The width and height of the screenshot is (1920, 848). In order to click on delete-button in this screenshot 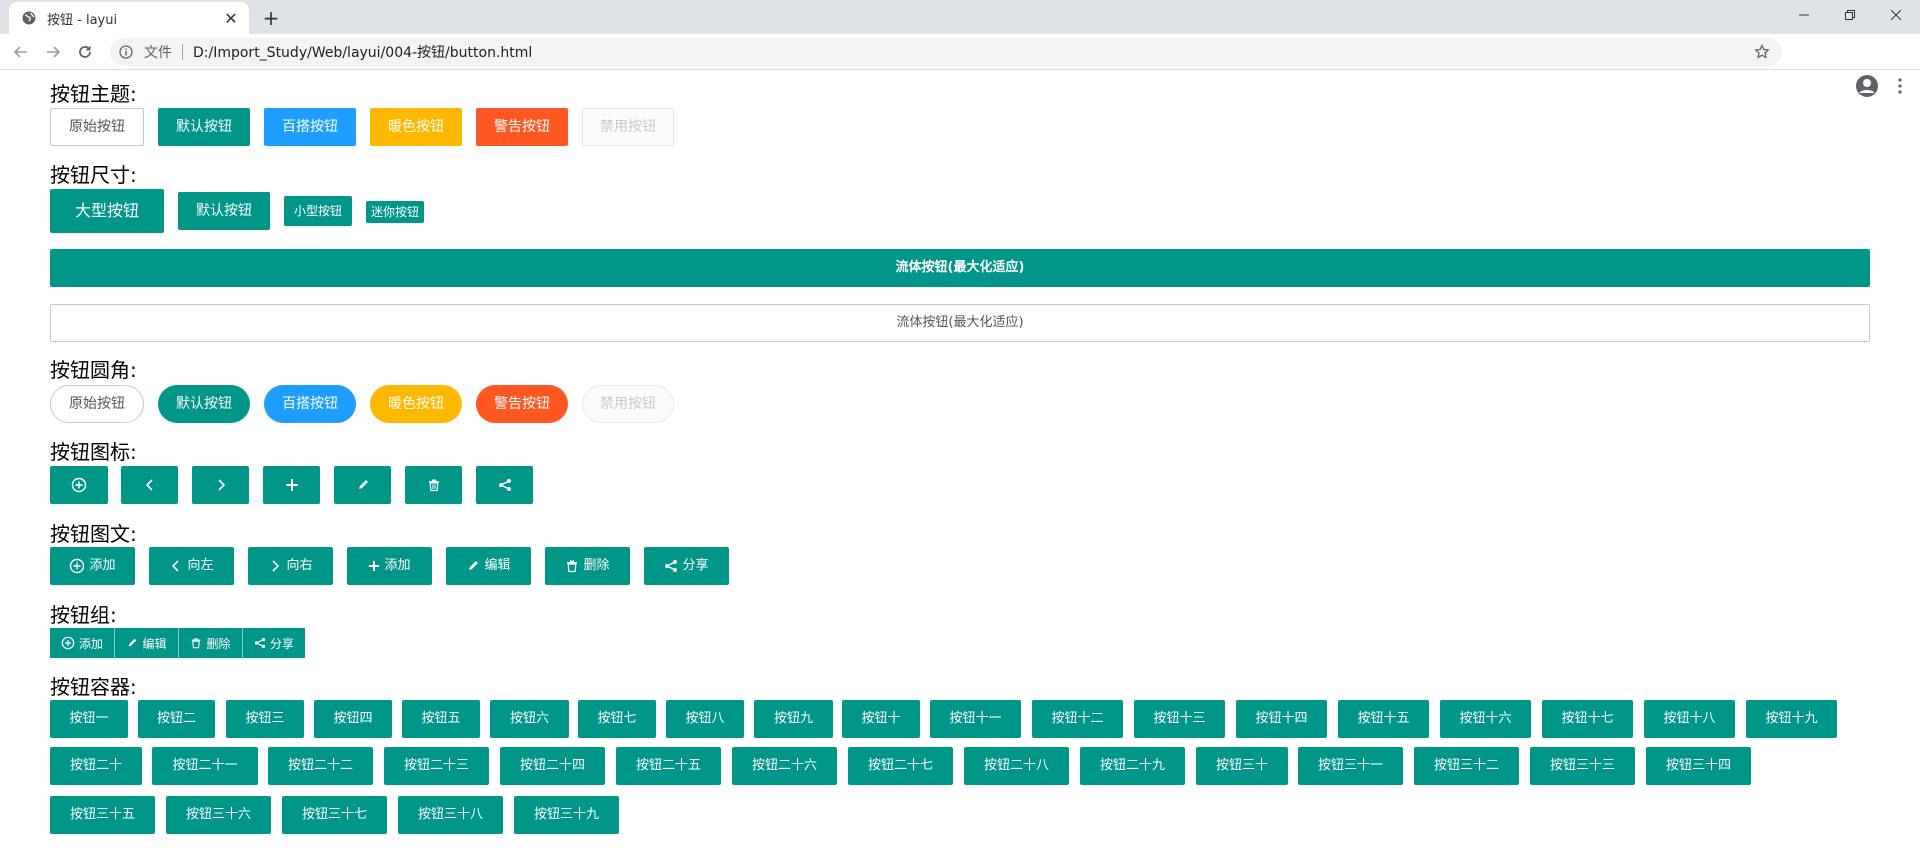, I will do `click(433, 485)`.